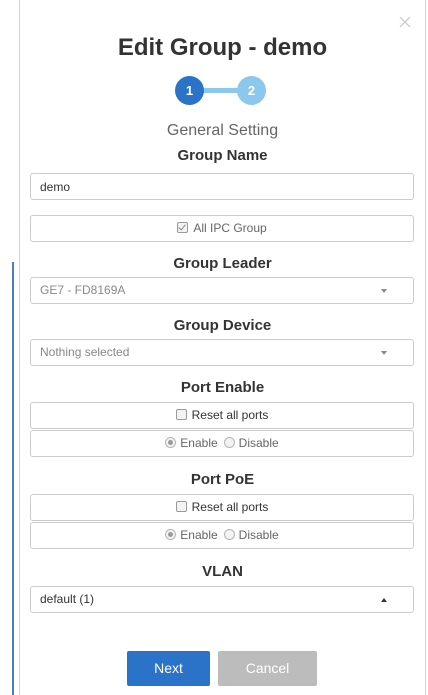  I want to click on port-poe-enable-radio, so click(171, 534).